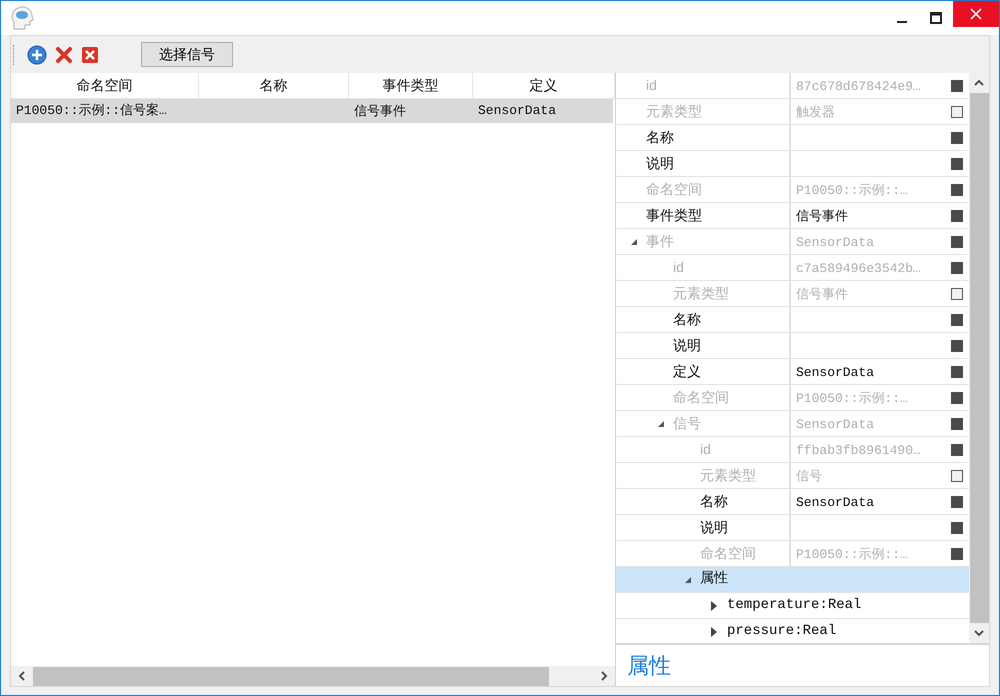 This screenshot has width=1000, height=696. I want to click on description-title: 属性, so click(649, 665).